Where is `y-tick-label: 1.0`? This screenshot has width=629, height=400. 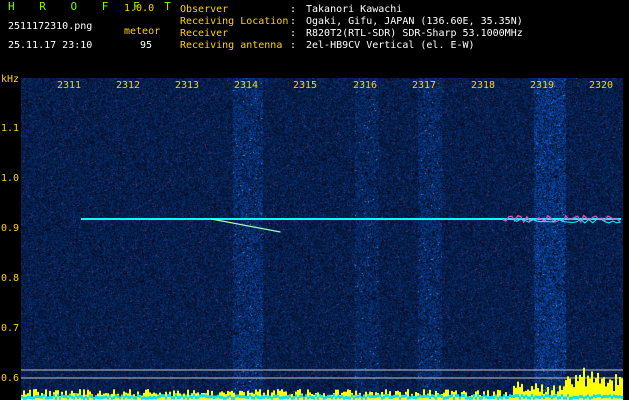 y-tick-label: 1.0 is located at coordinates (10, 178).